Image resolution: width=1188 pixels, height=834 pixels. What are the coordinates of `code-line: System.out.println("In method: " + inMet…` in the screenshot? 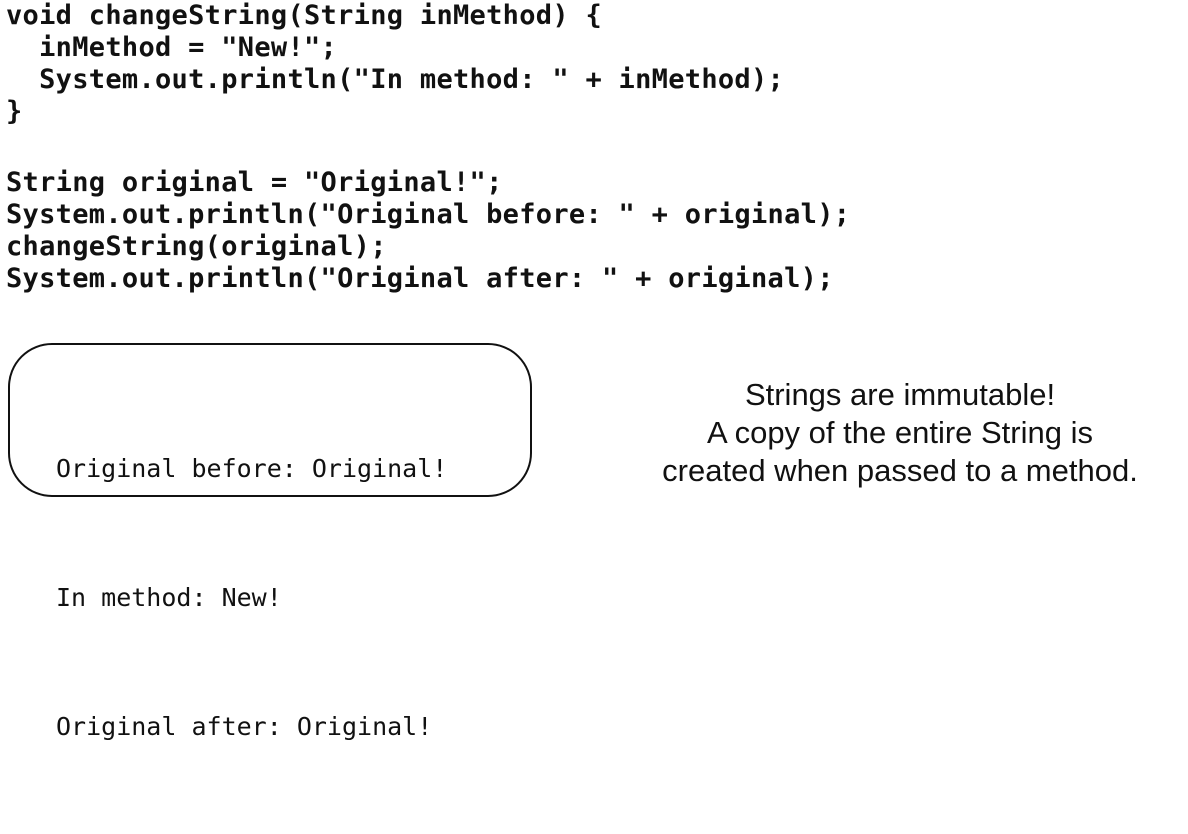 It's located at (395, 79).